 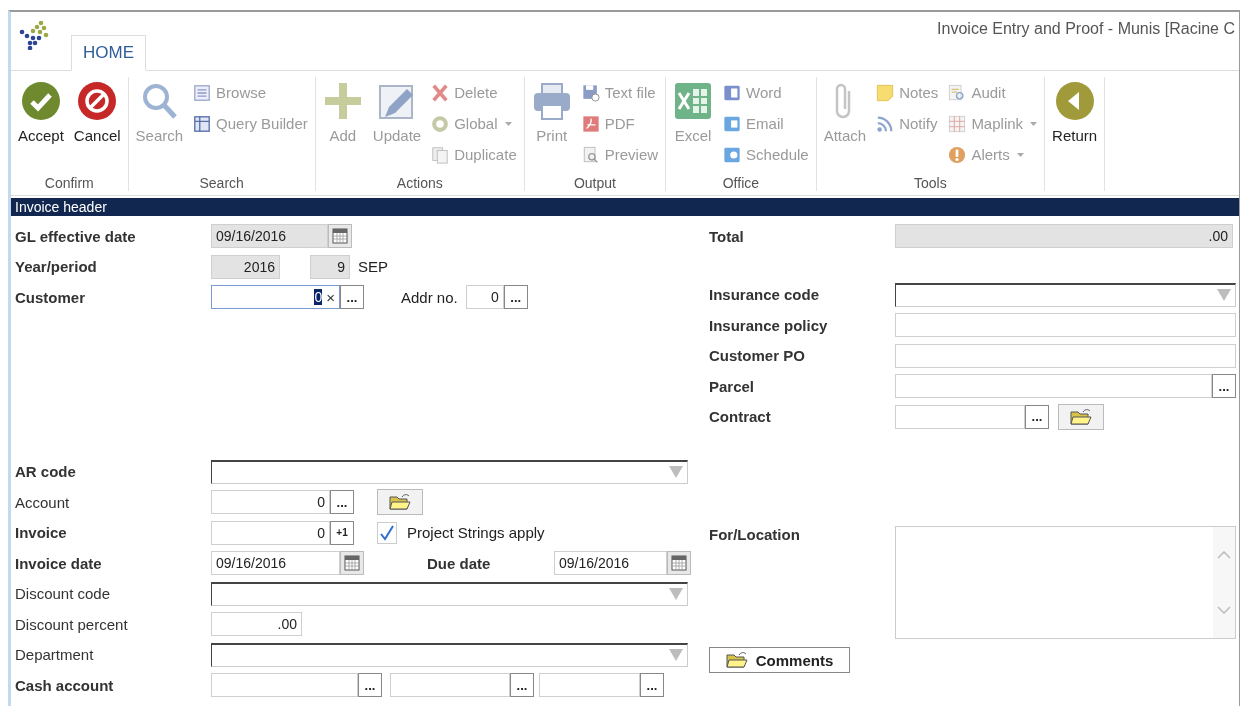 What do you see at coordinates (65, 685) in the screenshot?
I see `field-label: Cash account` at bounding box center [65, 685].